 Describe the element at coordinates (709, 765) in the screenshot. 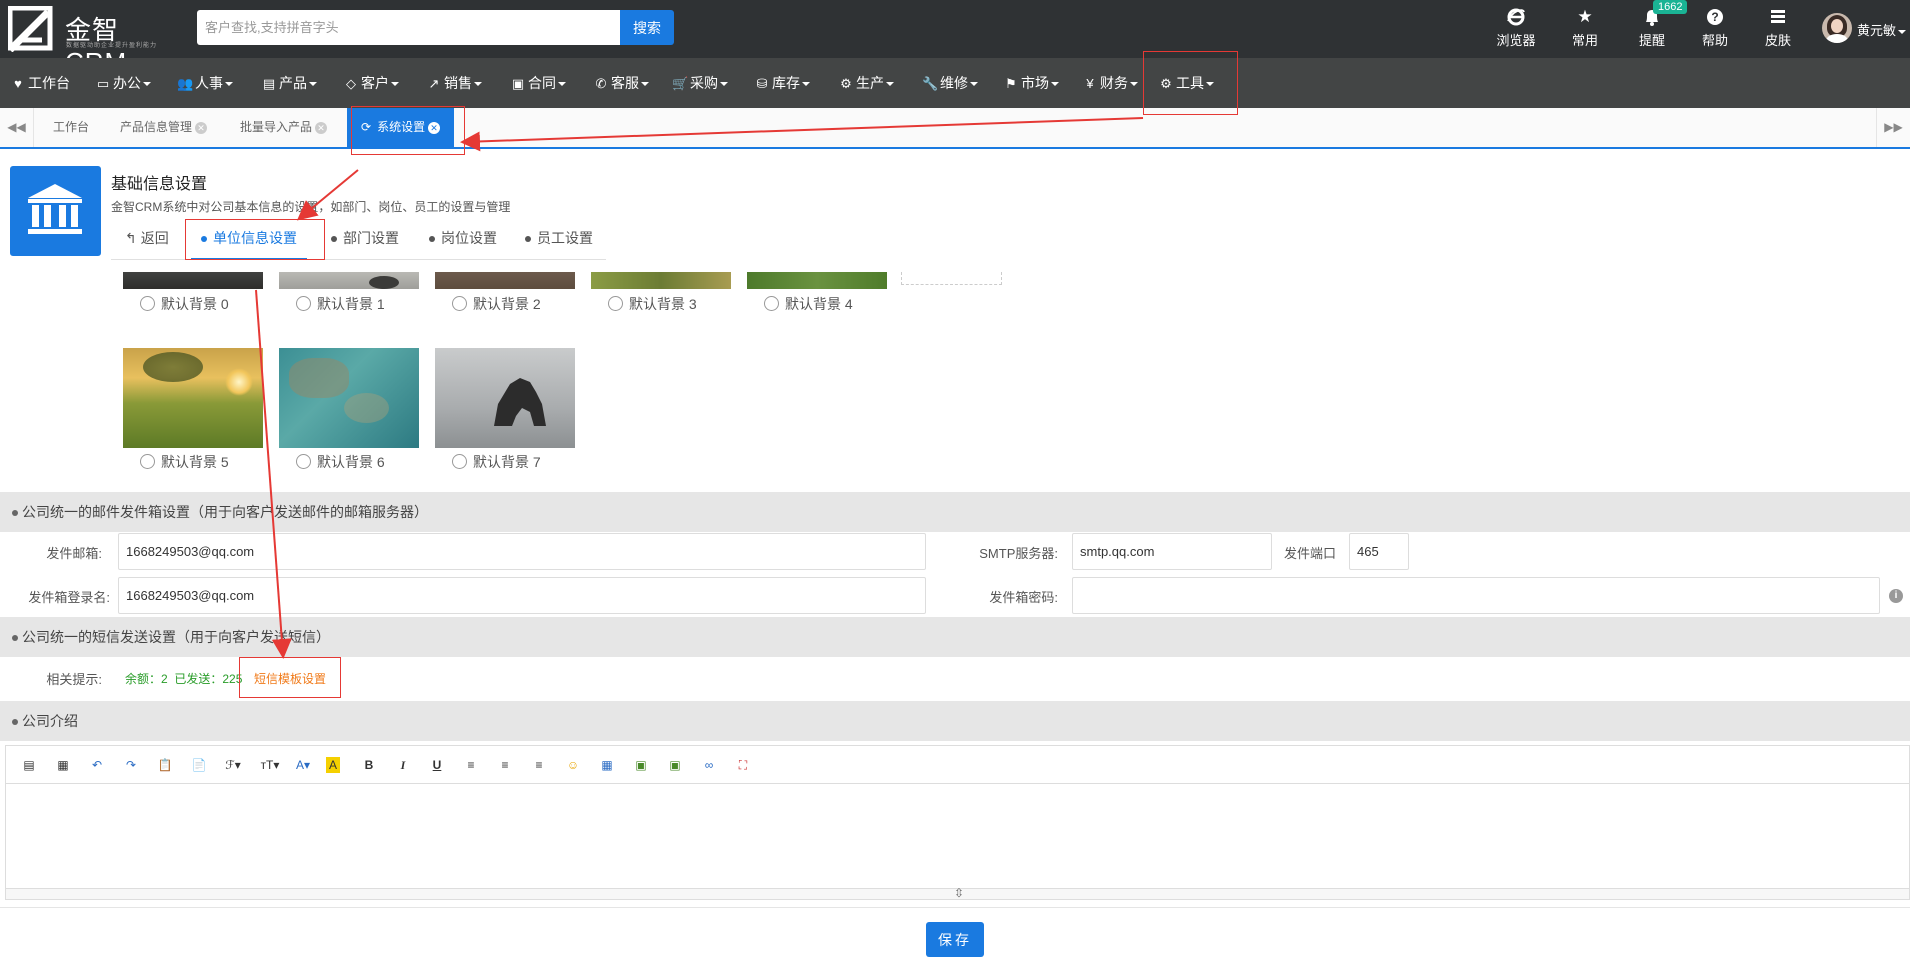

I see `link-icon: ∞` at that location.